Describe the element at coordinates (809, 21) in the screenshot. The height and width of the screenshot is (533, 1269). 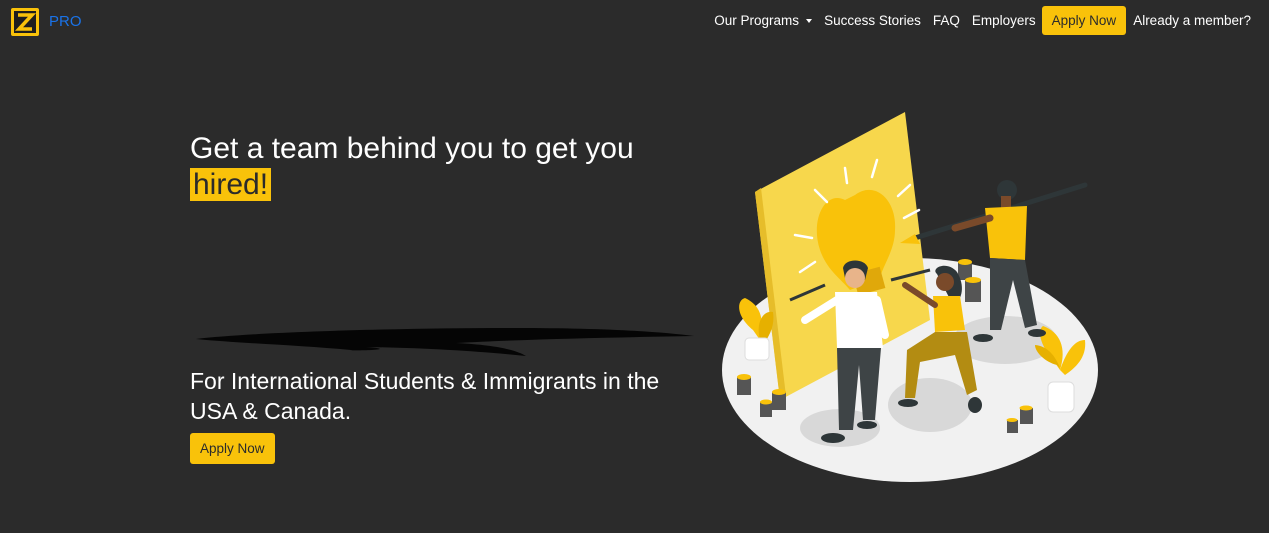
I see `chevron-down-icon` at that location.